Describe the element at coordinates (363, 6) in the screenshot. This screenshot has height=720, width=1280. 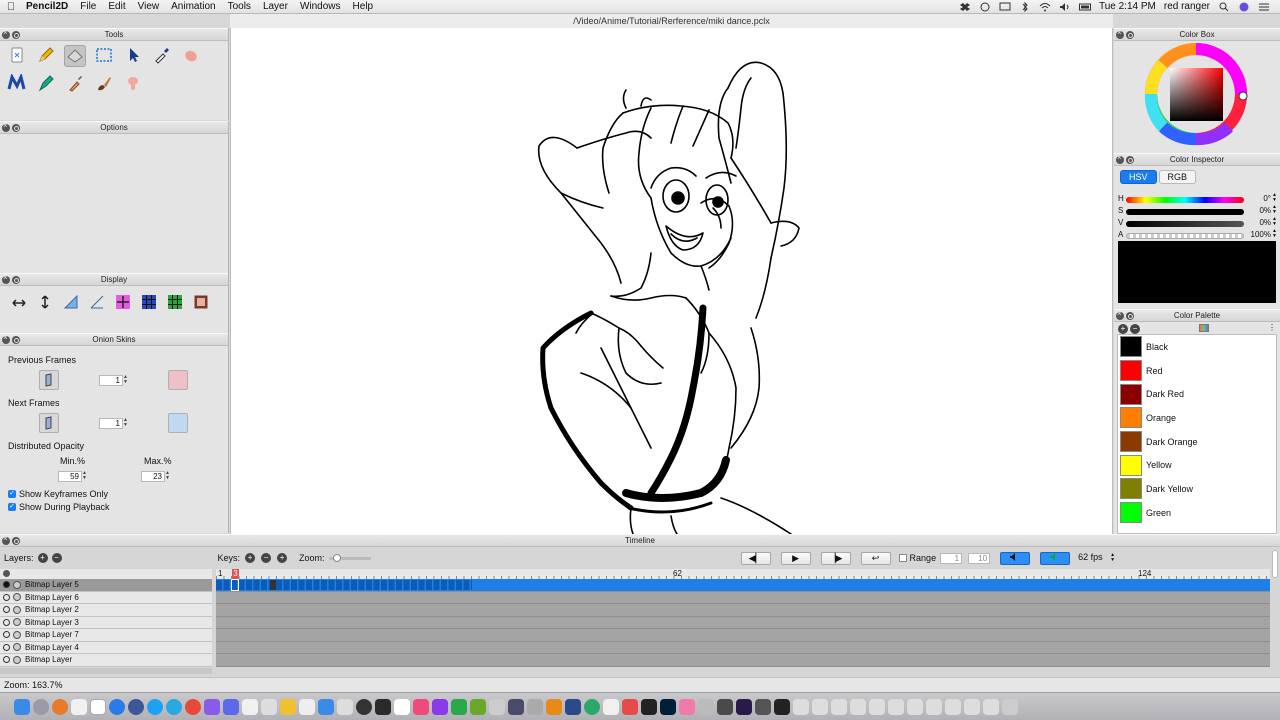
I see `menu-help: Help` at that location.